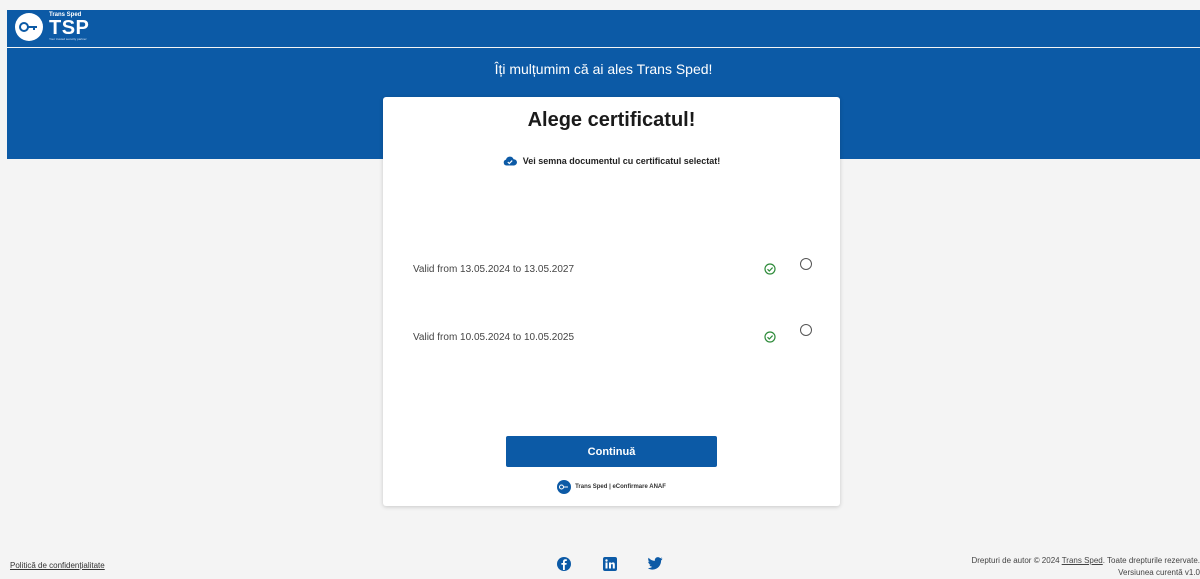  I want to click on card-footer: Trans Sped | eConfirmare ANAF, so click(611, 487).